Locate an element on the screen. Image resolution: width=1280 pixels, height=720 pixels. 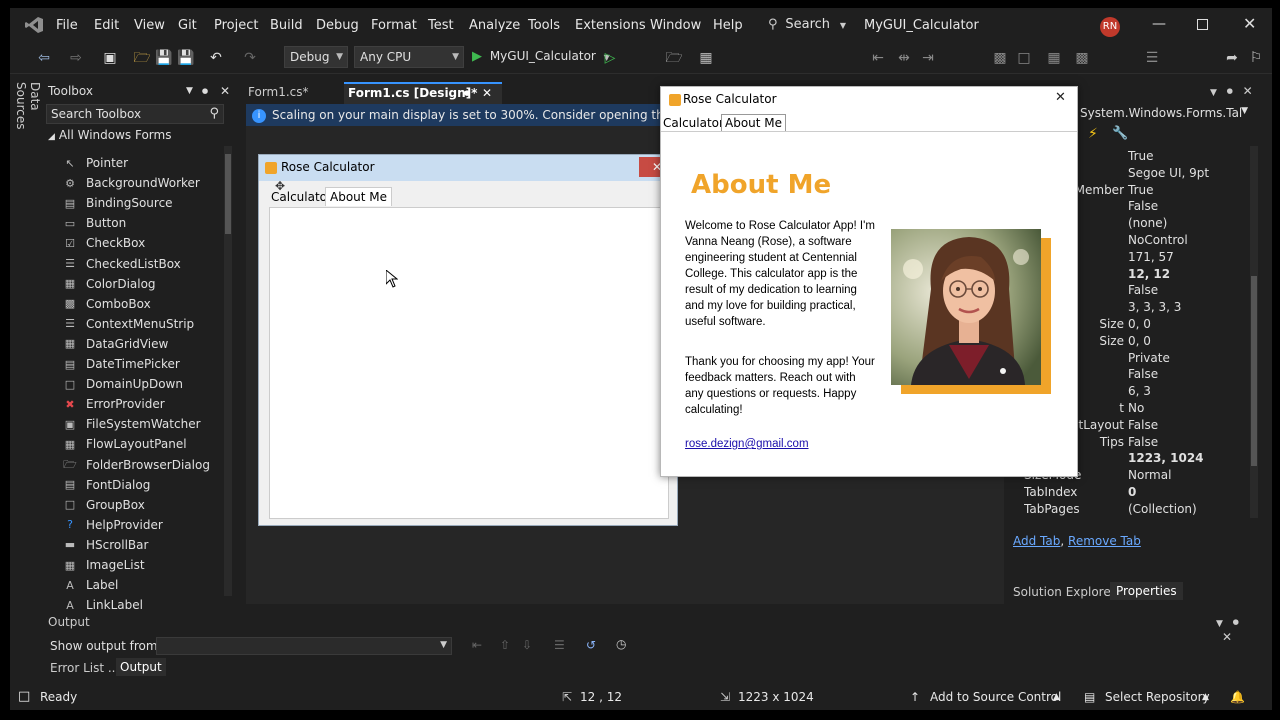
toolbox-search: Search Toolbox ⚲ is located at coordinates (135, 114).